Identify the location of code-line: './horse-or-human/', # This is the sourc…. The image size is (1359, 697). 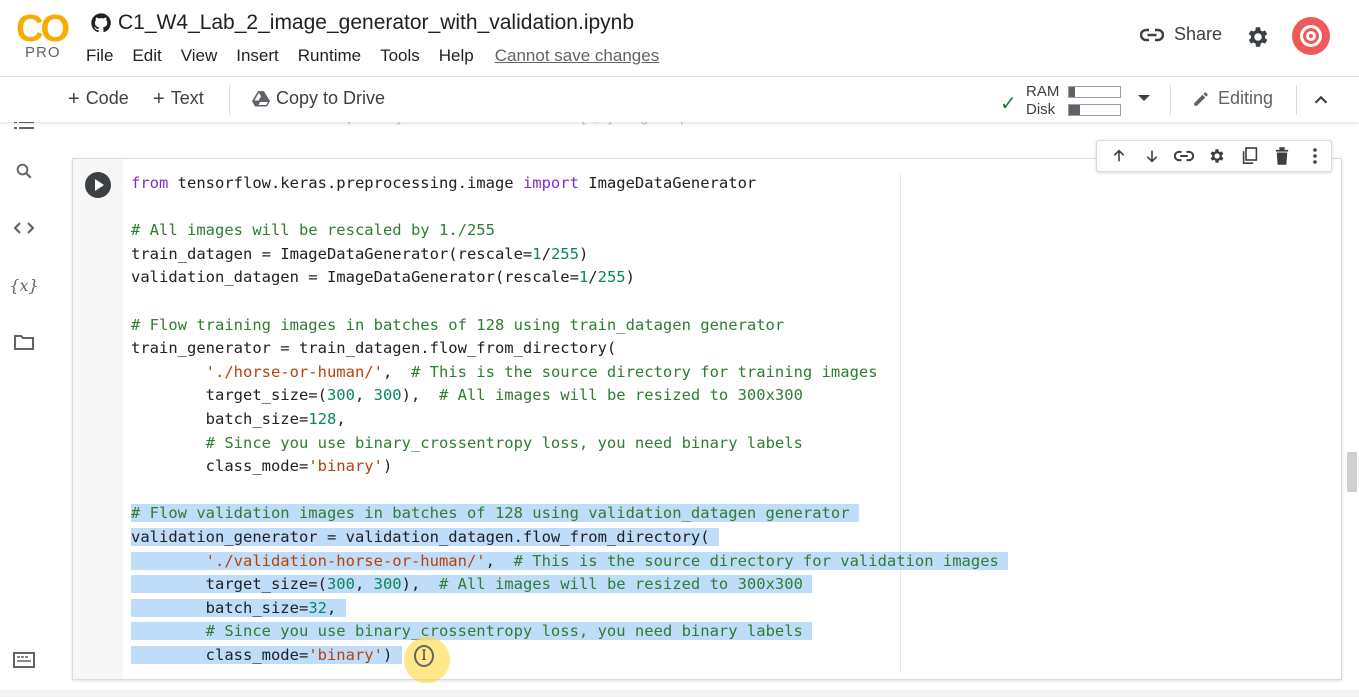
(569, 373).